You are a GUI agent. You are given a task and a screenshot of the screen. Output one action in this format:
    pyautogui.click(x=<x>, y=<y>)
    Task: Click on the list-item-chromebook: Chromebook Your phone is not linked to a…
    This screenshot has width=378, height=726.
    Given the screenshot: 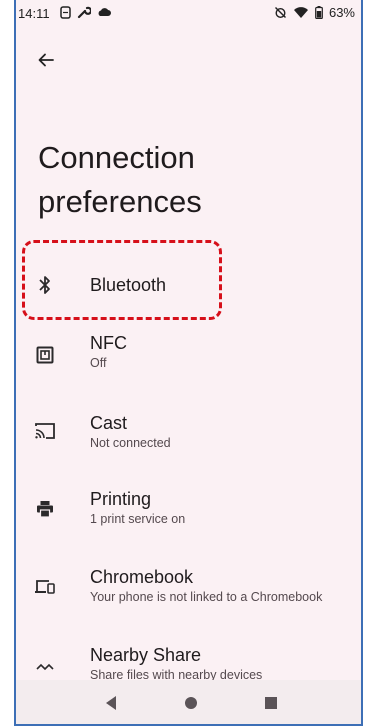 What is the action you would take?
    pyautogui.click(x=188, y=591)
    